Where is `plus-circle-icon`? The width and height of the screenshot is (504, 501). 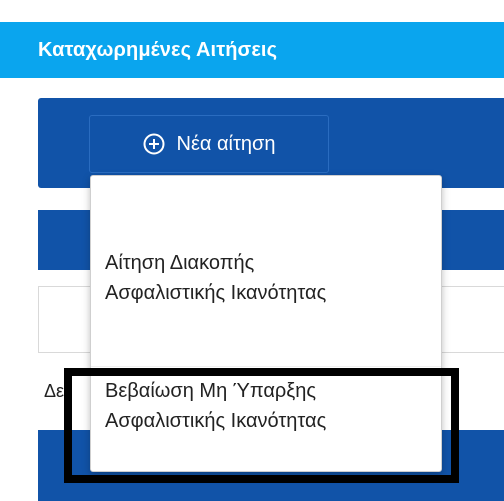
plus-circle-icon is located at coordinates (154, 144).